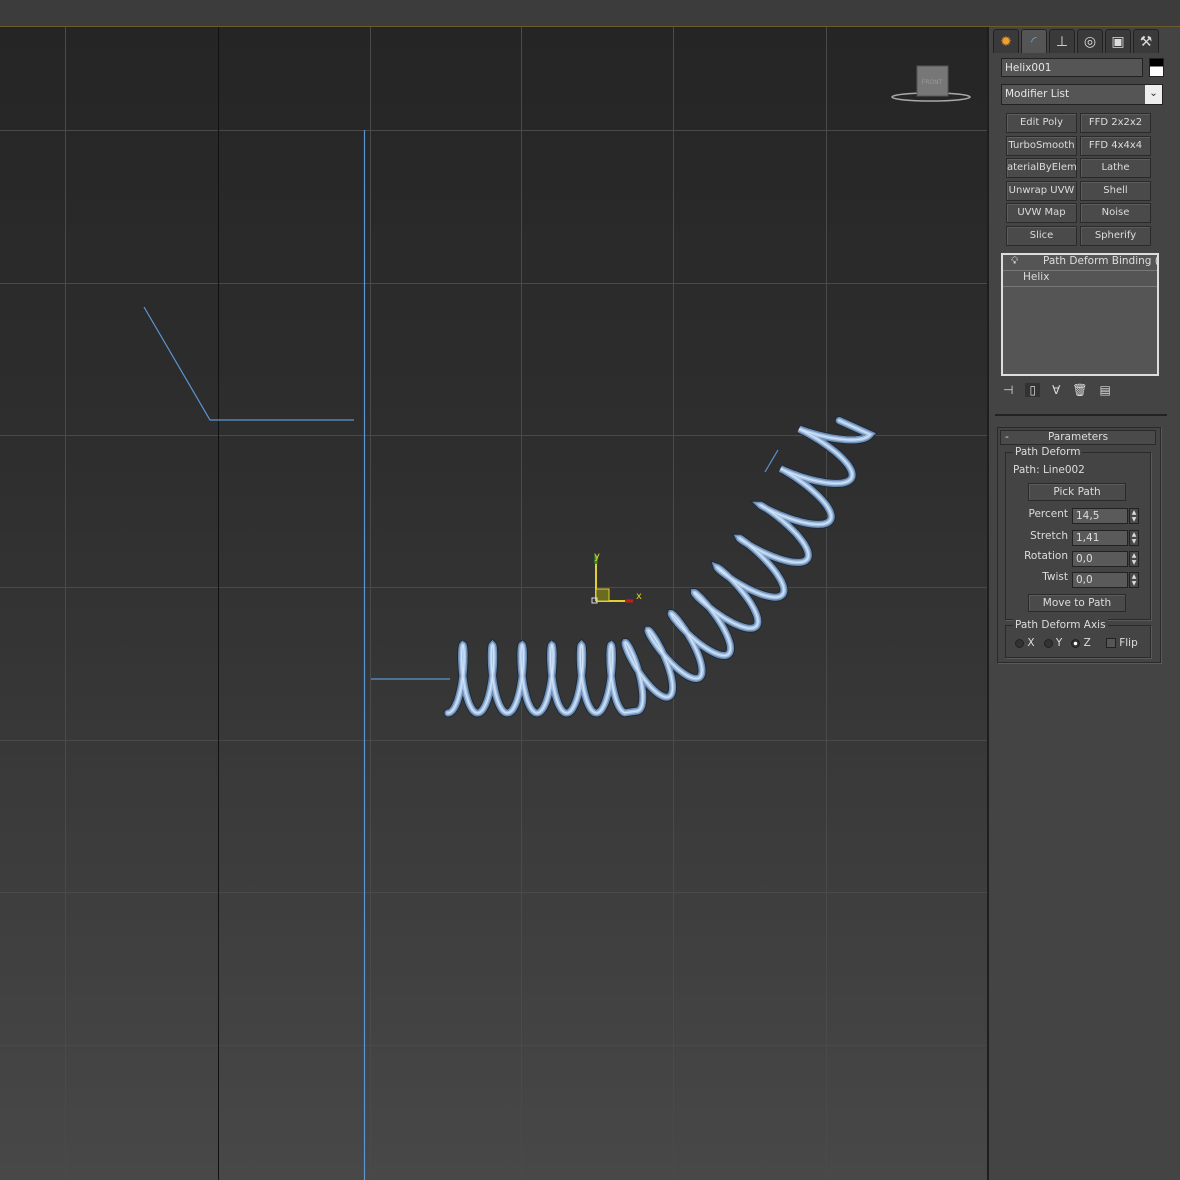  I want to click on flip-checkbox: Flip, so click(1121, 643).